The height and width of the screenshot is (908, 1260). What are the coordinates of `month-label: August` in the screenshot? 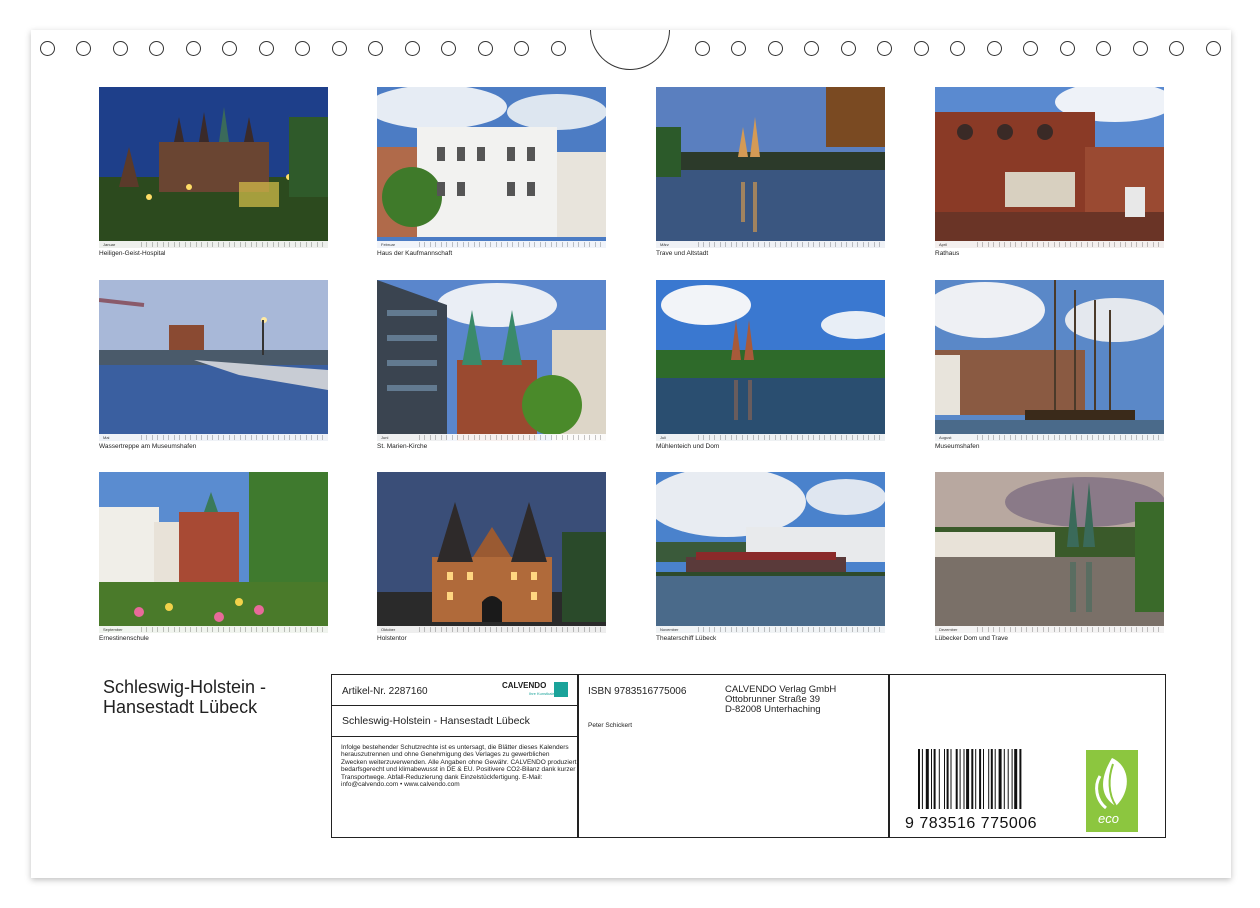 It's located at (945, 437).